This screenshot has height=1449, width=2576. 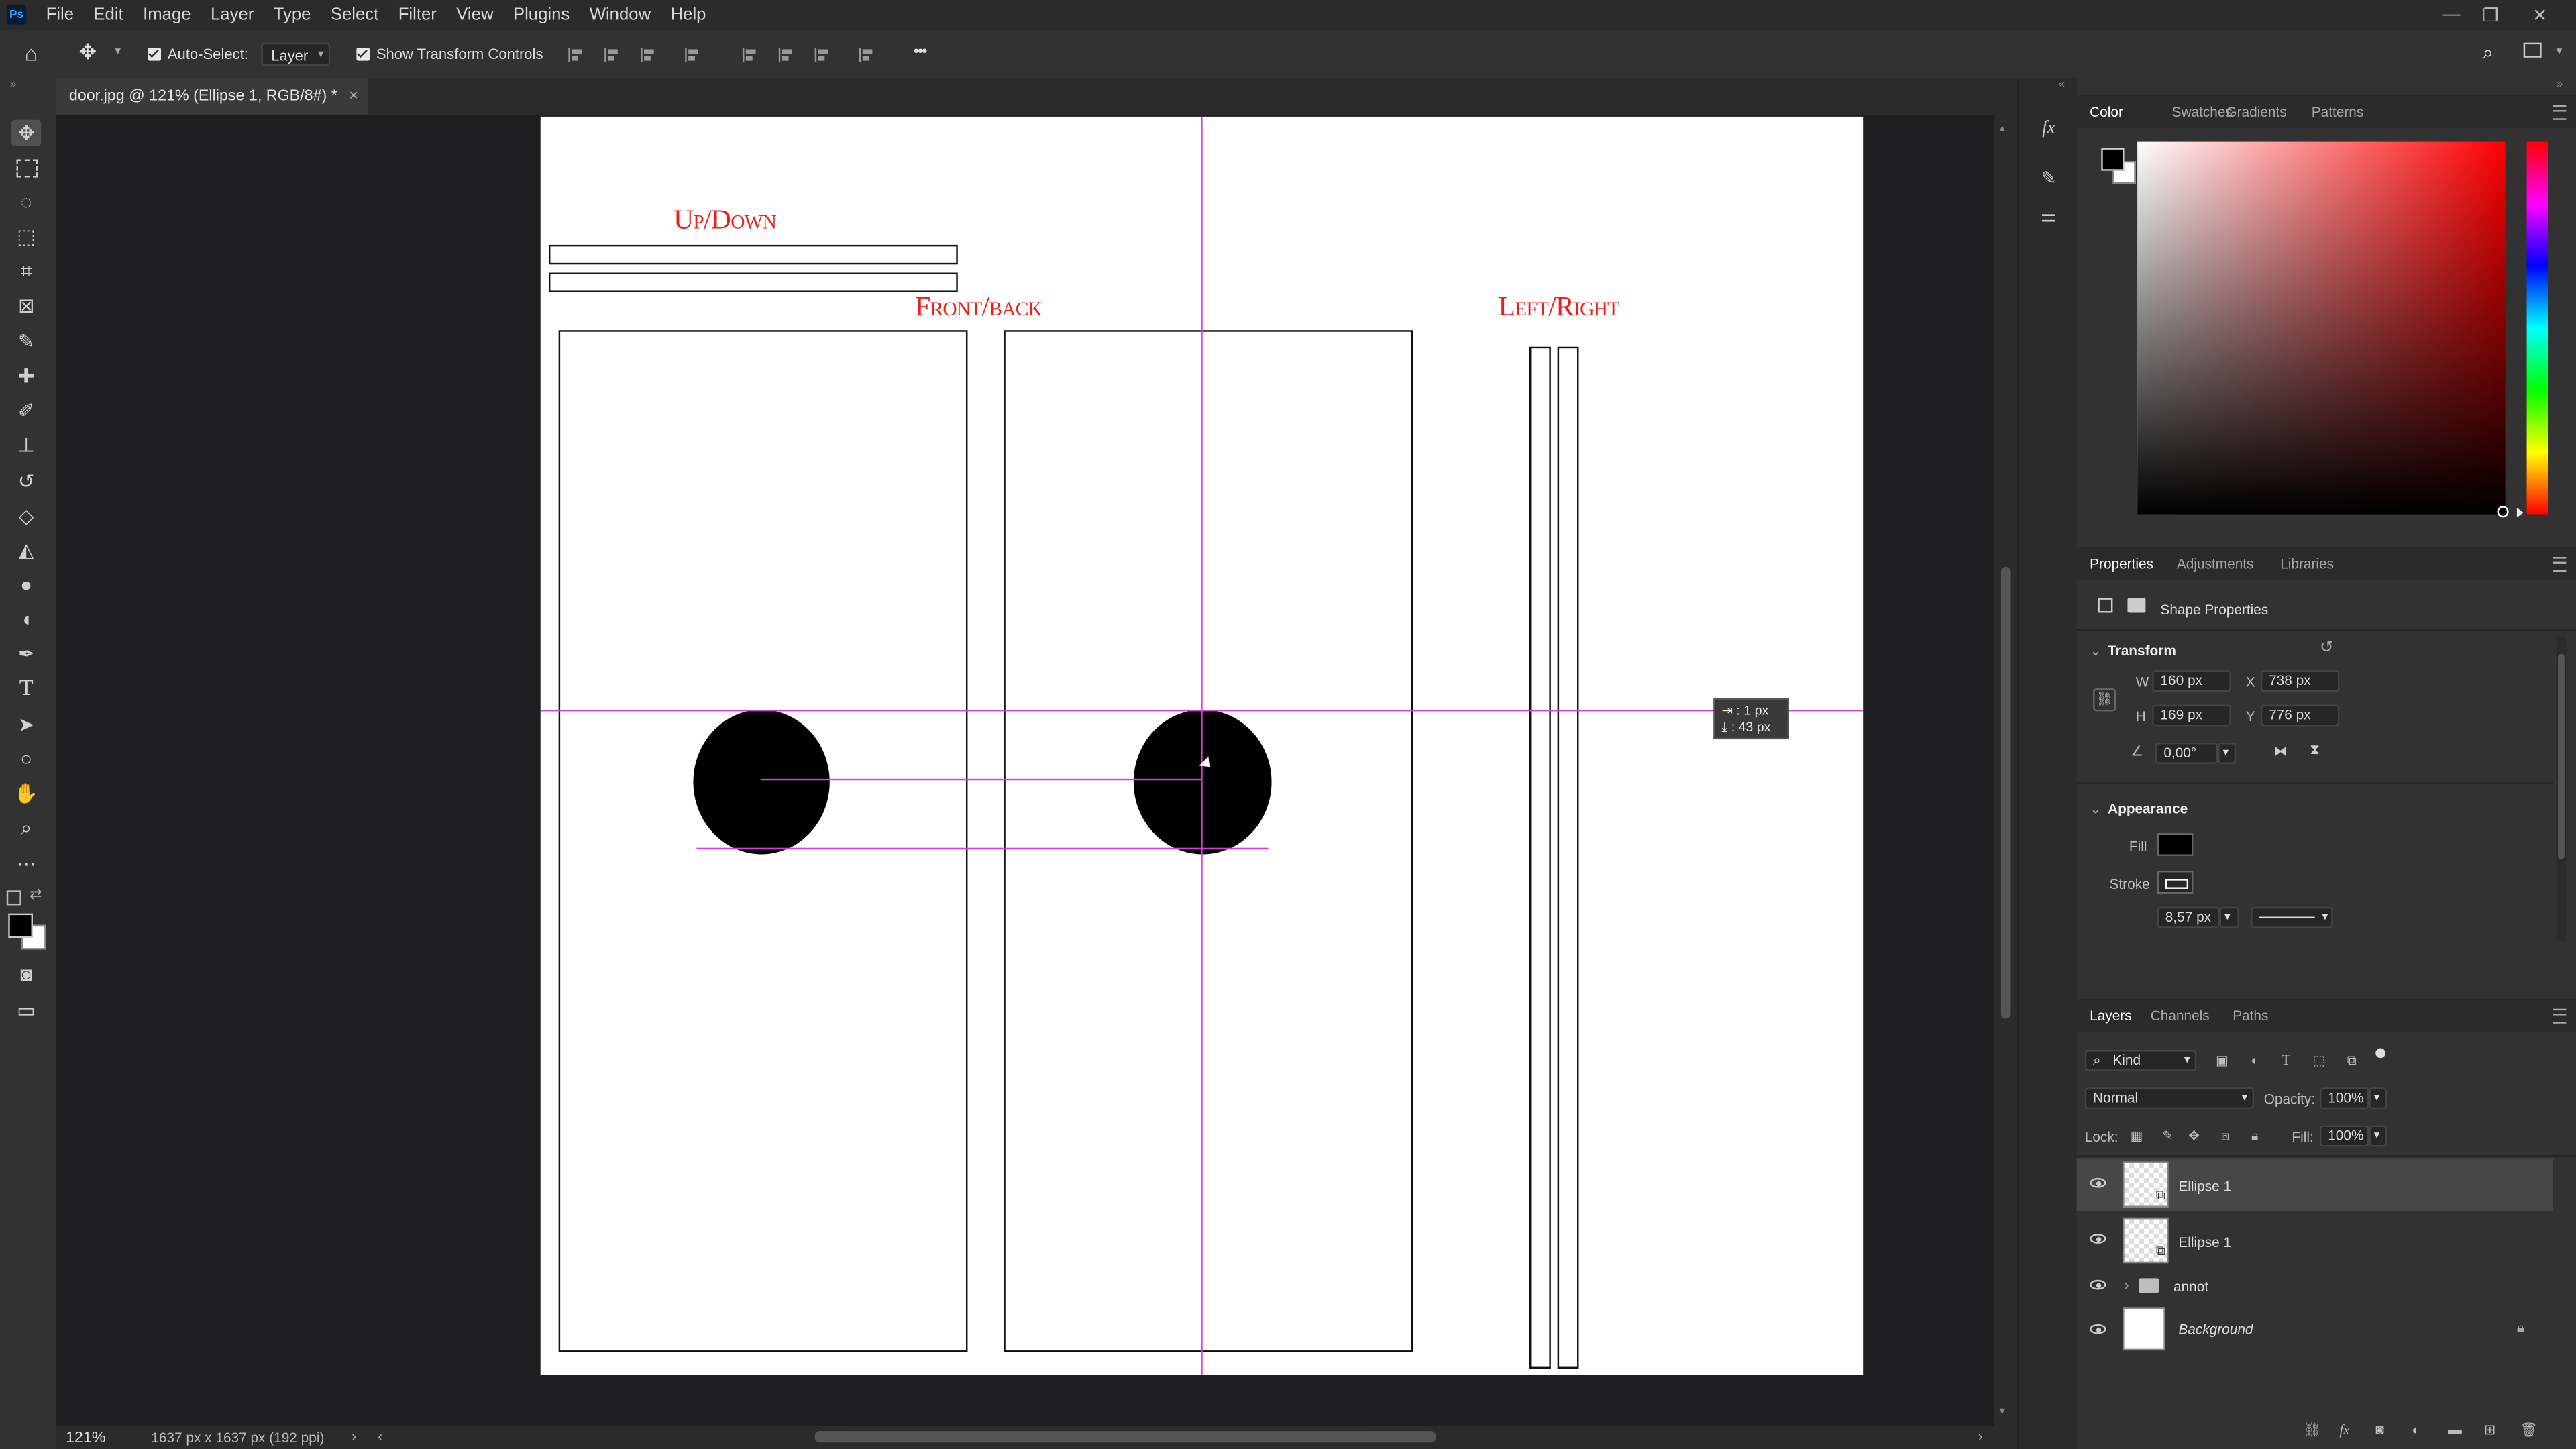 I want to click on lock-position-icon: ✥, so click(x=2194, y=1135).